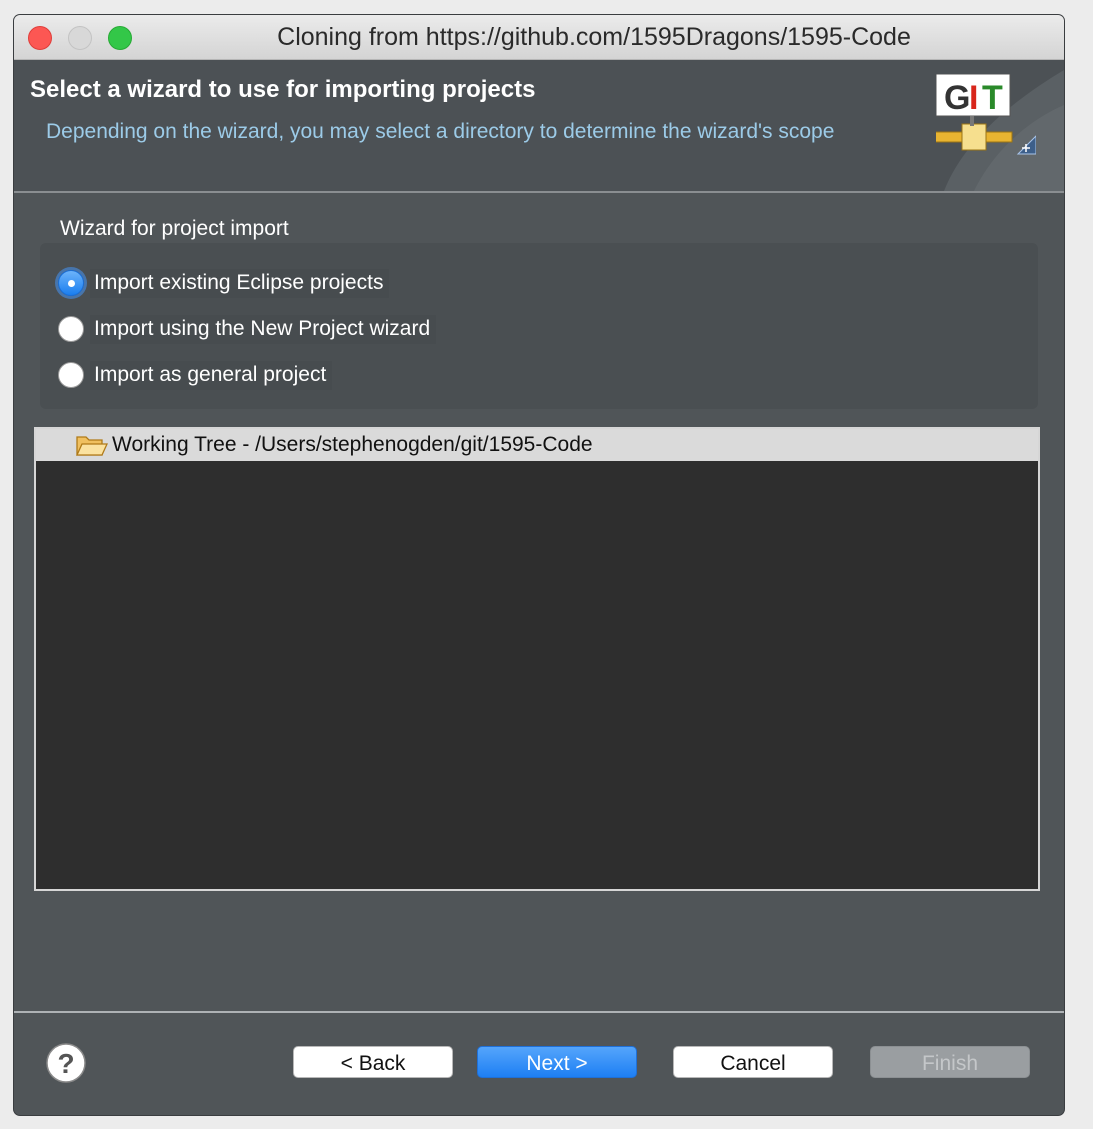 This screenshot has height=1129, width=1093. Describe the element at coordinates (753, 1062) in the screenshot. I see `cancel-button: Cancel` at that location.